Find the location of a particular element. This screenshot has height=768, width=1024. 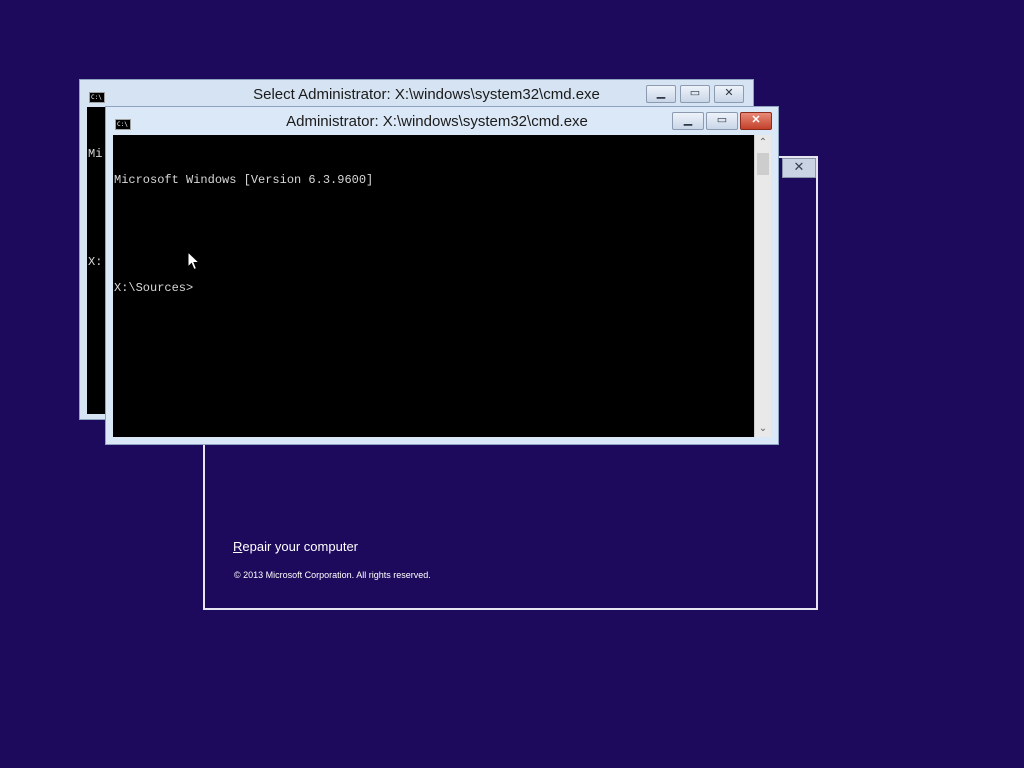

front-close-button: ✕ is located at coordinates (756, 121).